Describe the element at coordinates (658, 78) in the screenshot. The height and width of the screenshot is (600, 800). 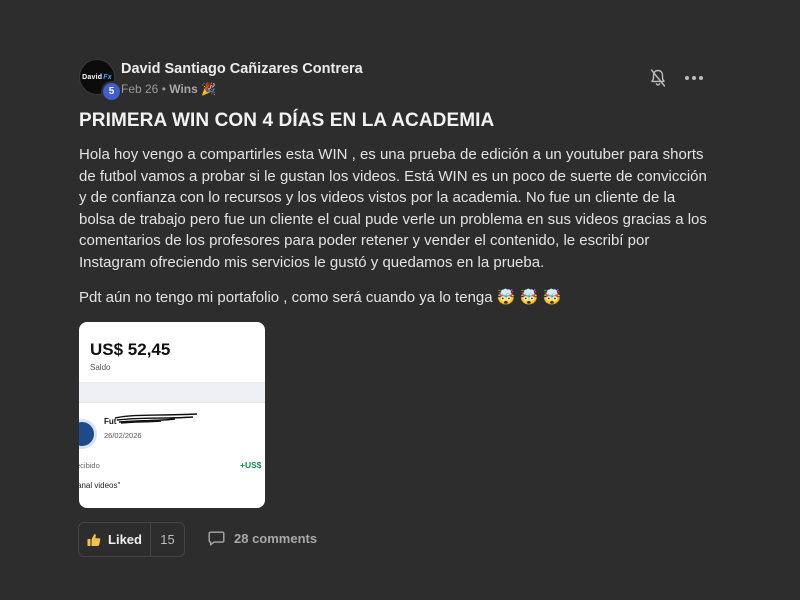
I see `bell-off-icon` at that location.